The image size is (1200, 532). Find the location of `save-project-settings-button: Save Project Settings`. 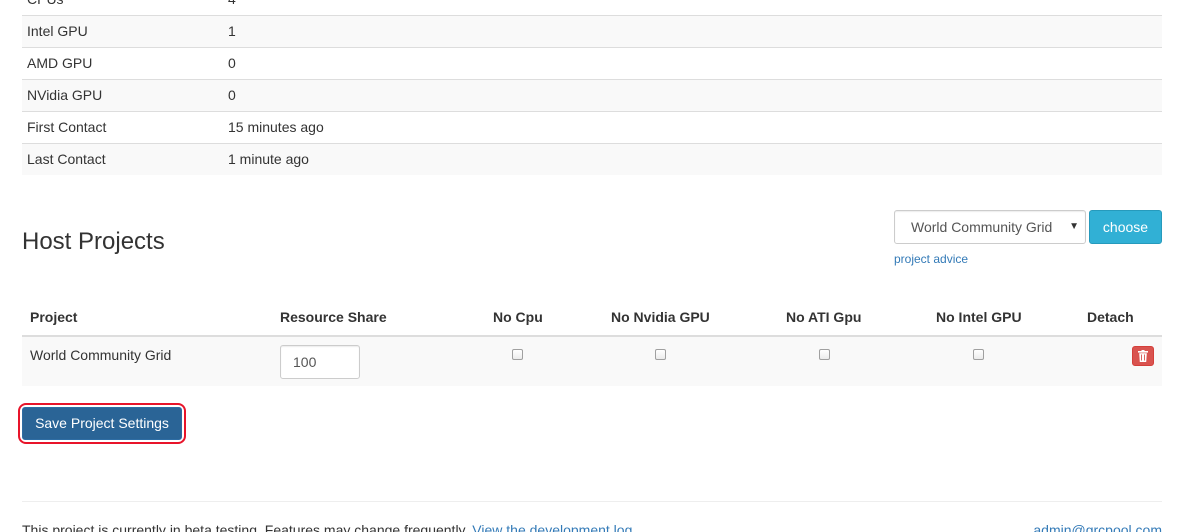

save-project-settings-button: Save Project Settings is located at coordinates (102, 423).